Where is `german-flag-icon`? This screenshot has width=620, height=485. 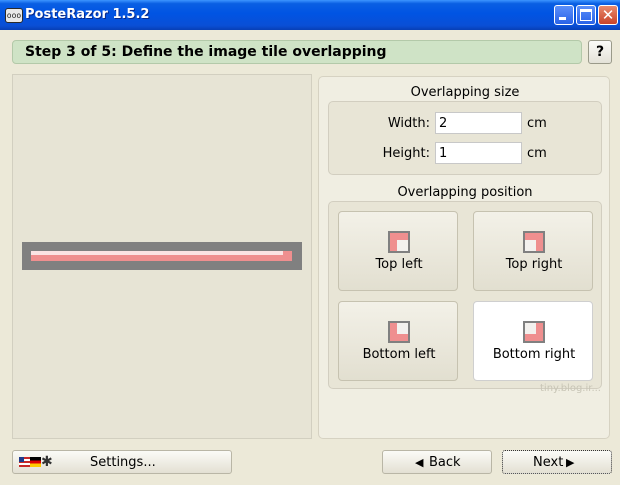 german-flag-icon is located at coordinates (35, 462).